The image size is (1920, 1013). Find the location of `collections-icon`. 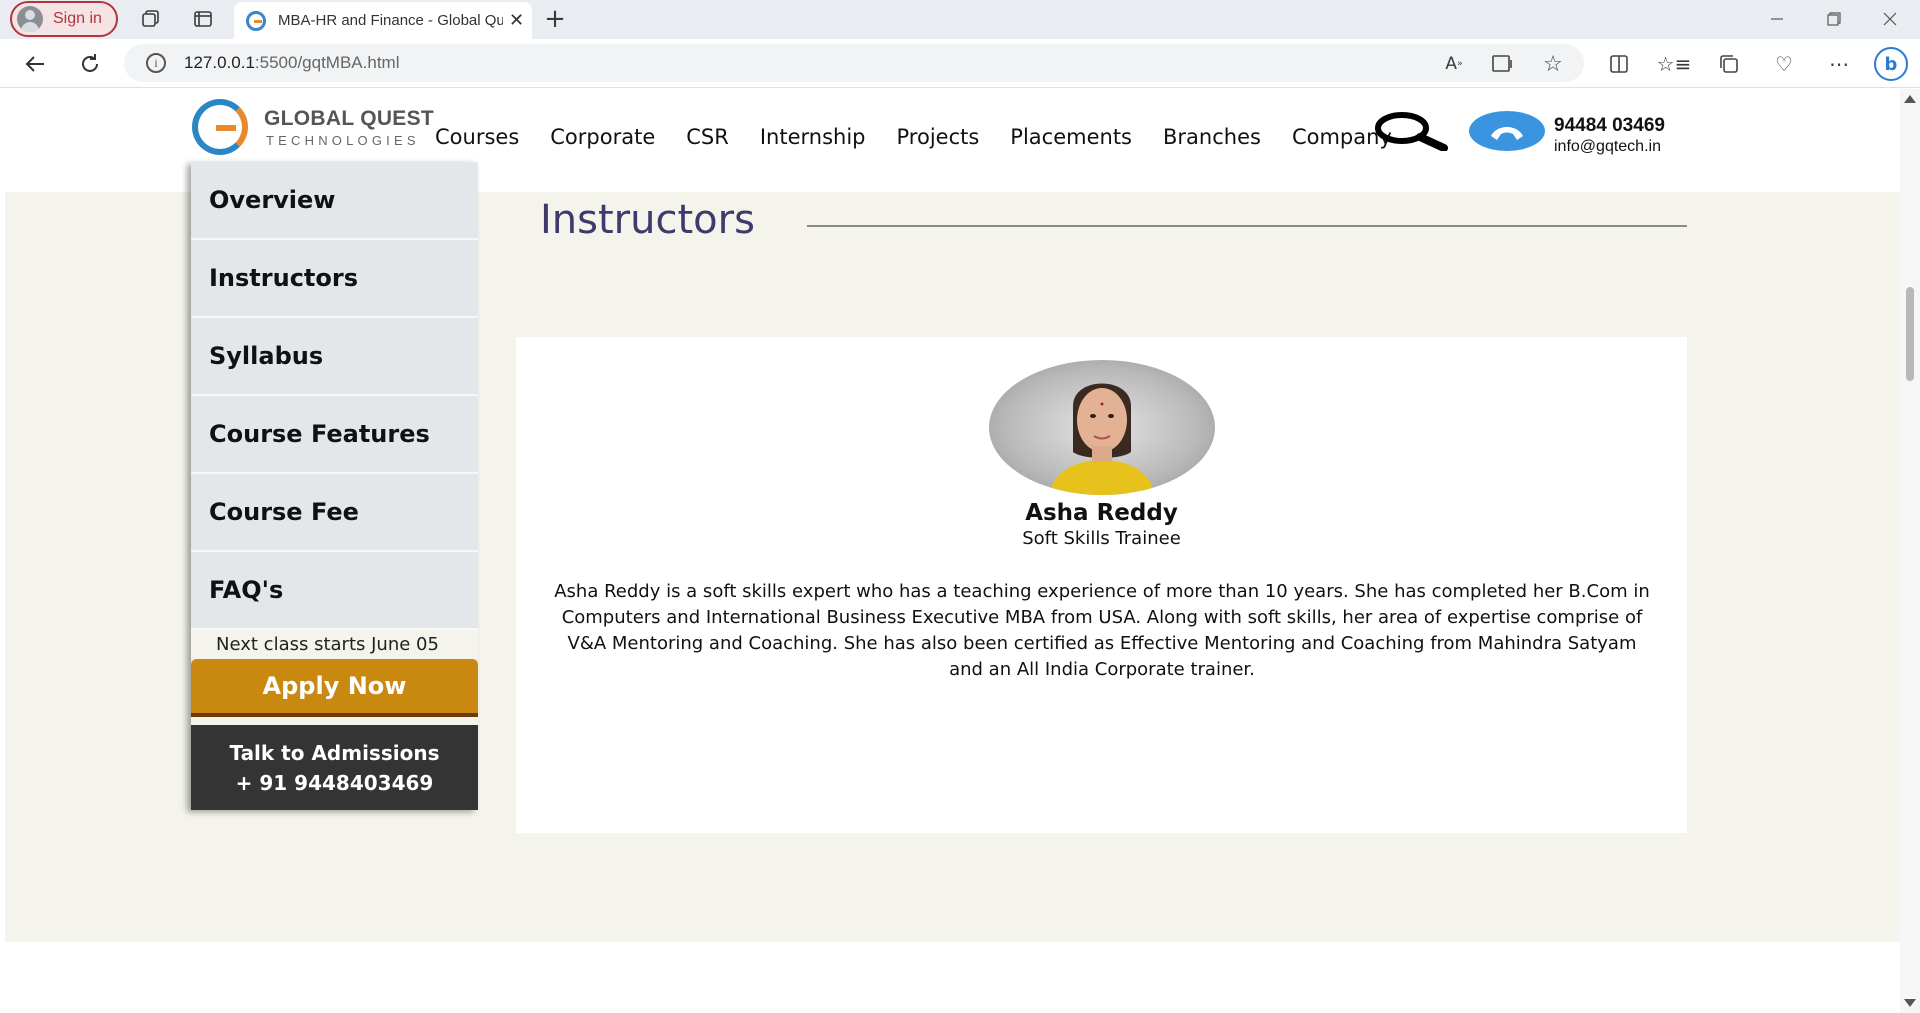

collections-icon is located at coordinates (1729, 64).